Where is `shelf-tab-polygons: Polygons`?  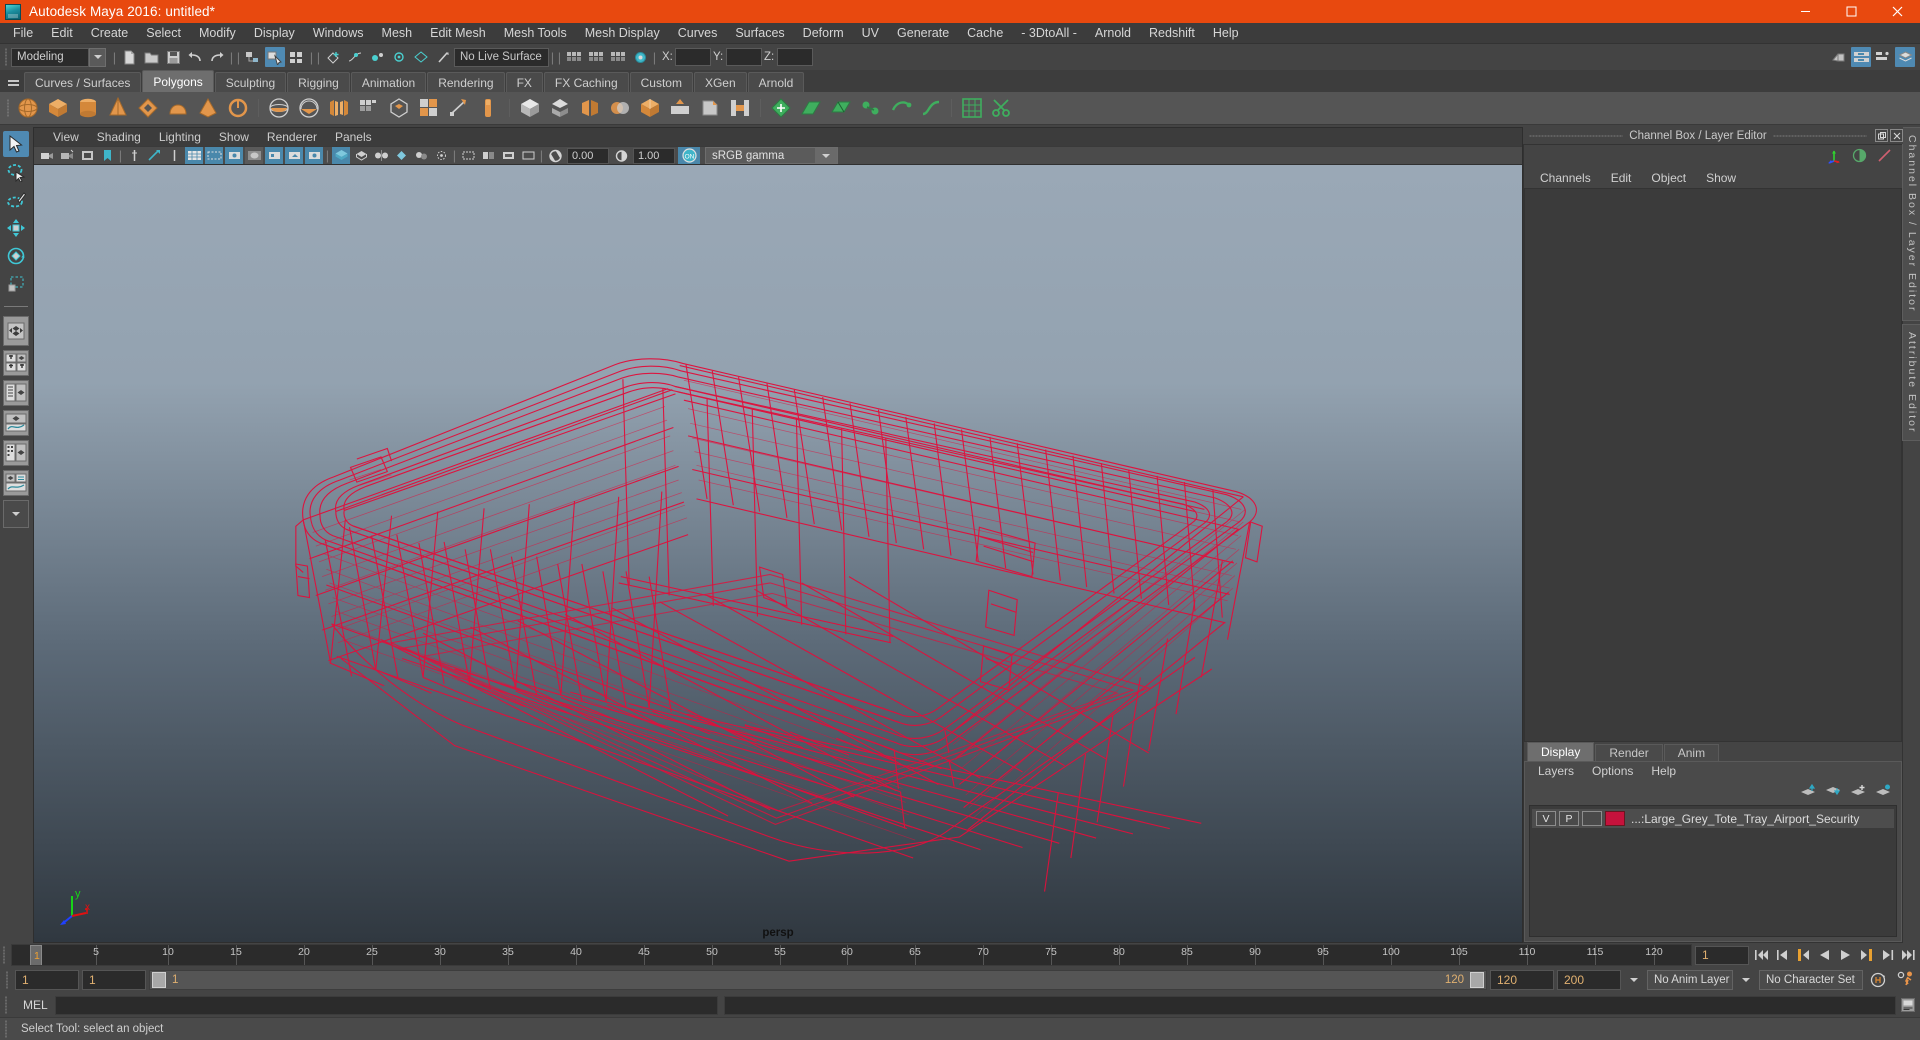
shelf-tab-polygons: Polygons is located at coordinates (178, 81).